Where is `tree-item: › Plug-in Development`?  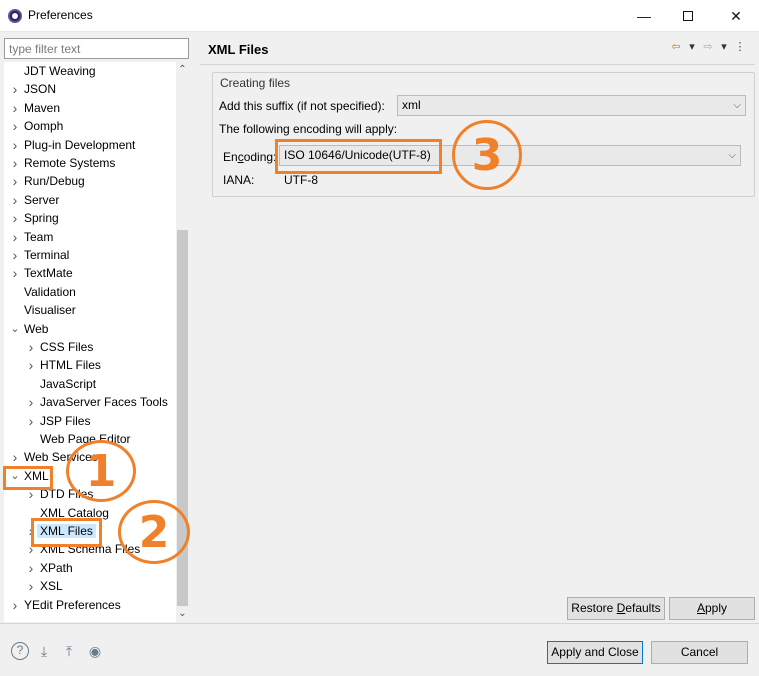 tree-item: › Plug-in Development is located at coordinates (74, 145).